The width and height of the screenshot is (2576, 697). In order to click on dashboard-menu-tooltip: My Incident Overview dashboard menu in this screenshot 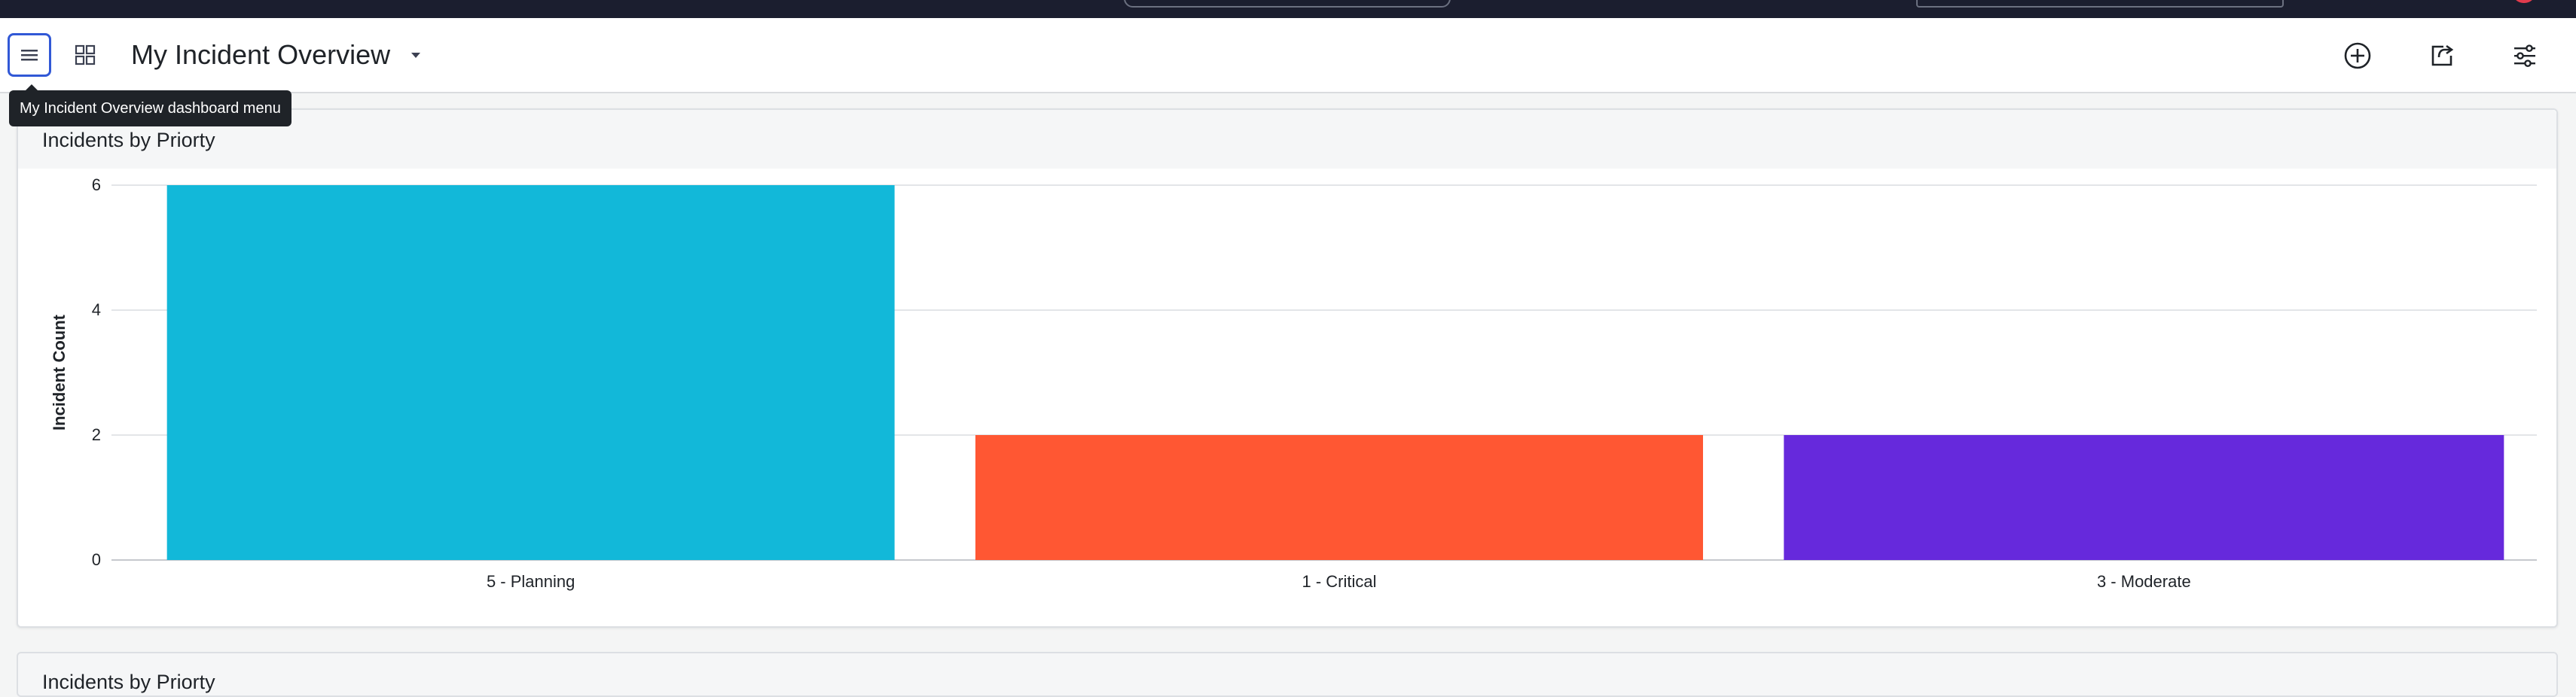, I will do `click(150, 105)`.